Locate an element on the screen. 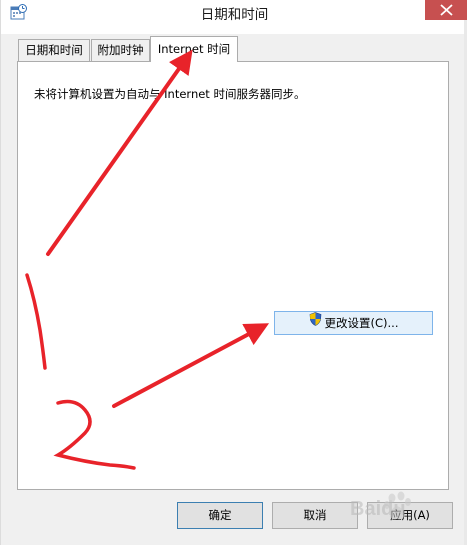 Image resolution: width=467 pixels, height=545 pixels. close-button is located at coordinates (446, 10).